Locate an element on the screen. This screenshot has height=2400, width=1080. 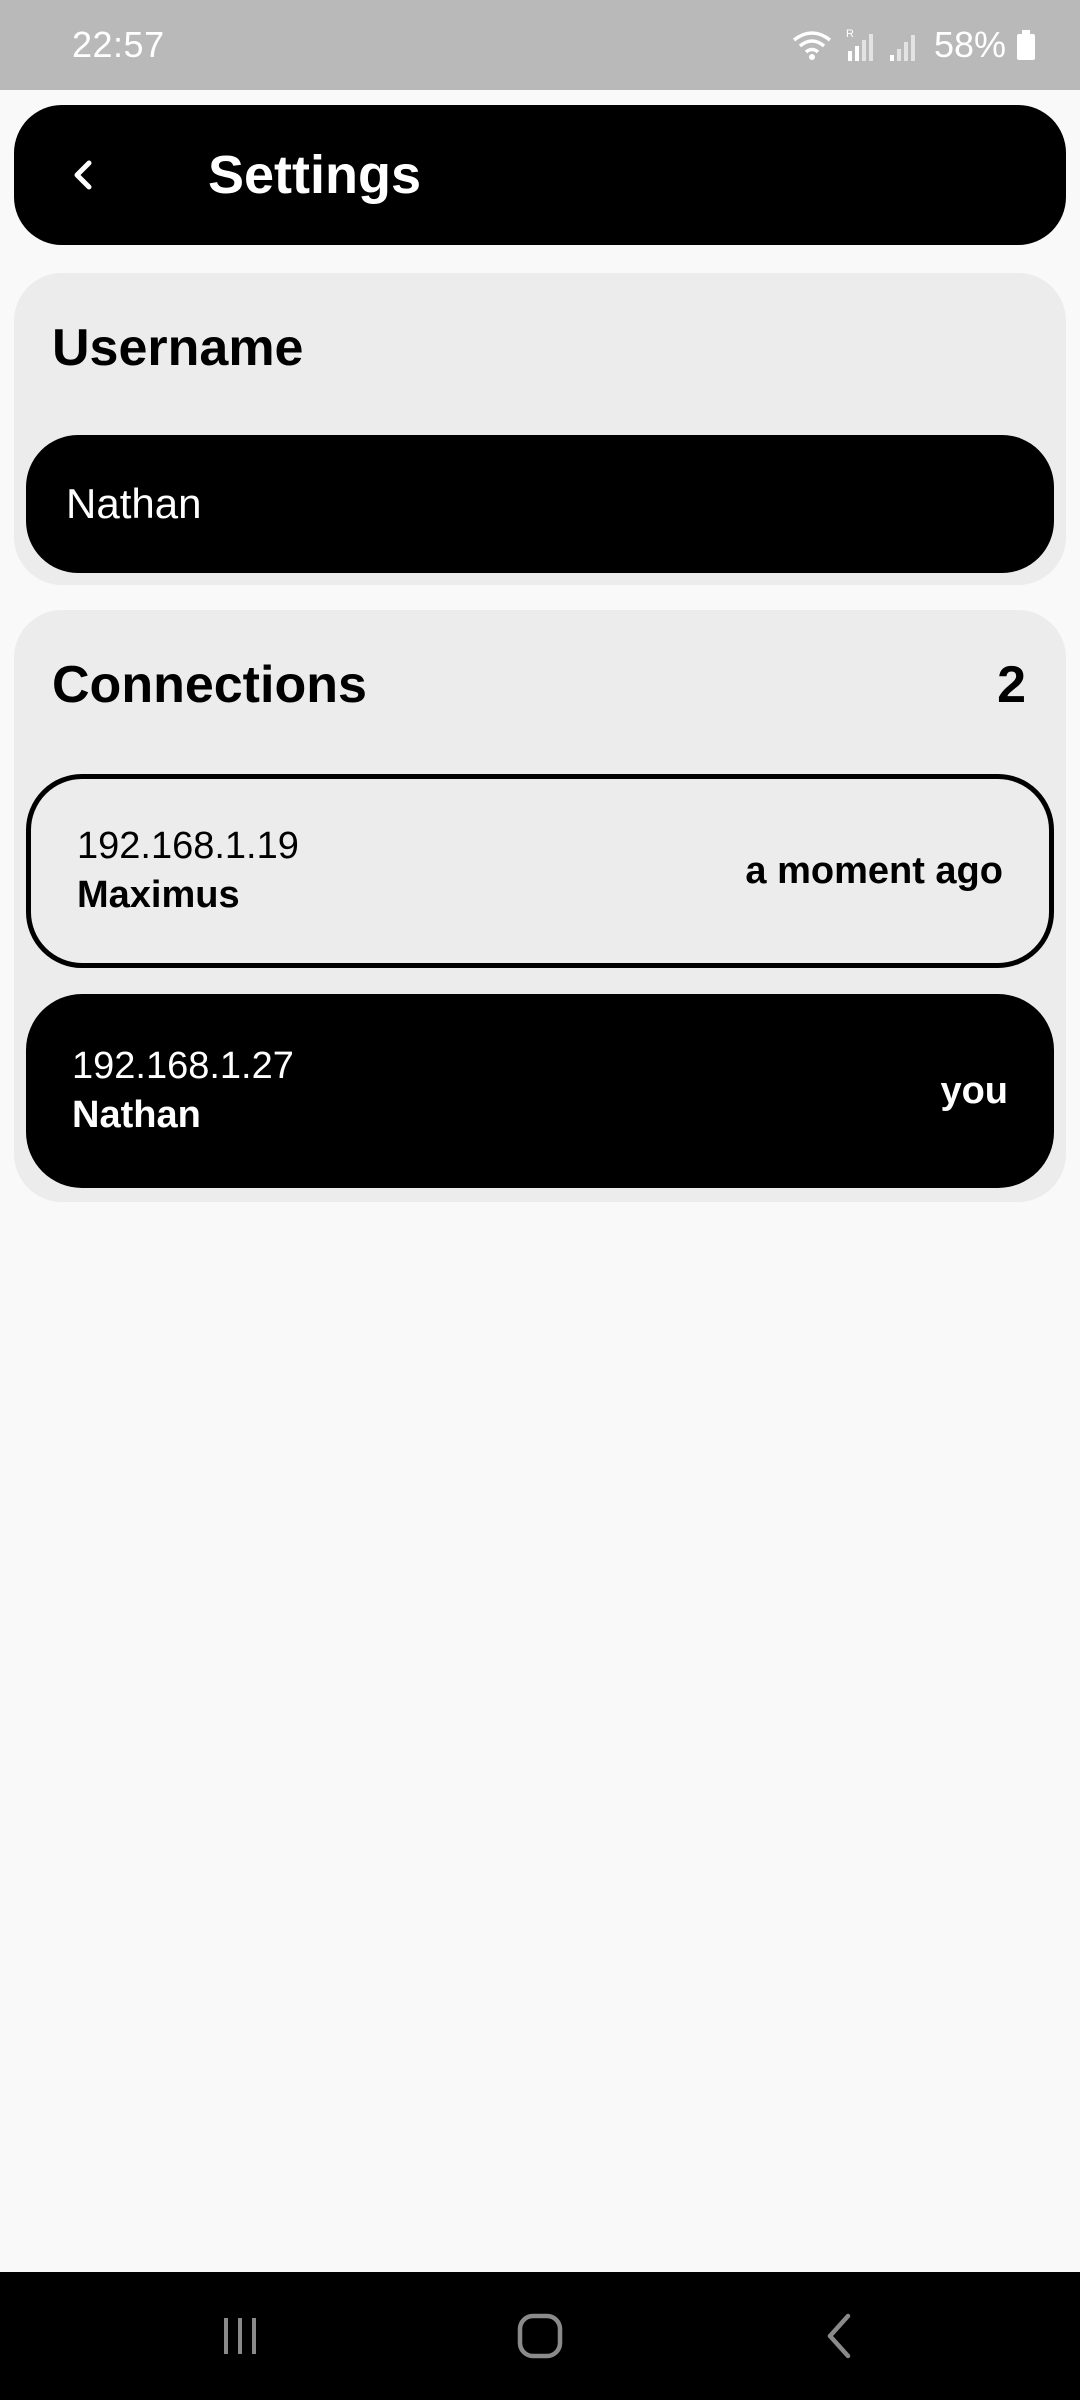
svg-text: R is located at coordinates (850, 34).